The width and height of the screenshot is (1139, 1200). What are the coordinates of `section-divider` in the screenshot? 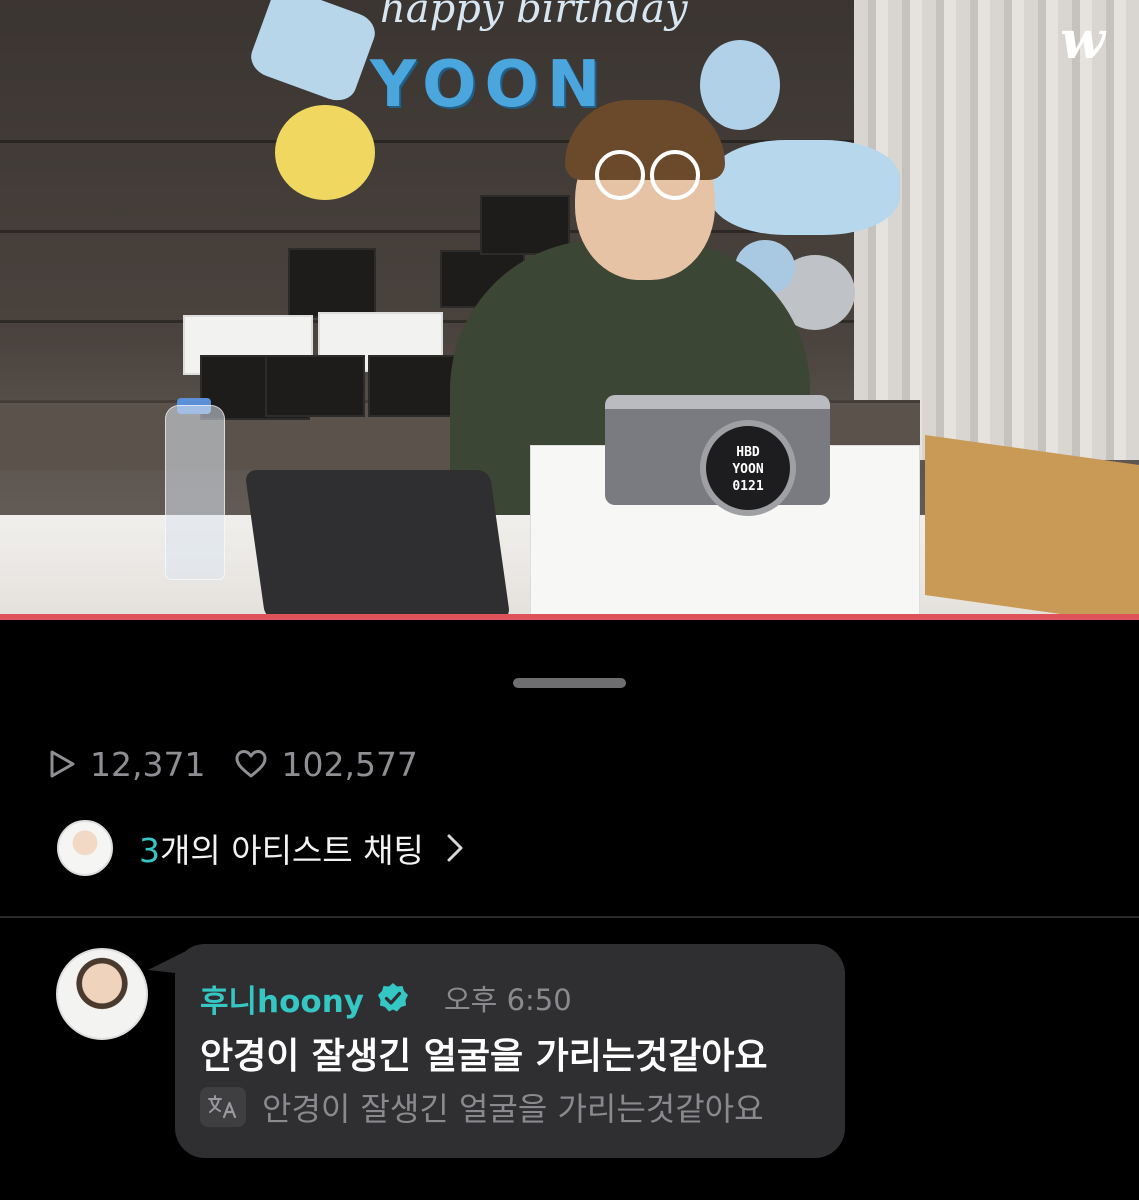 It's located at (569, 917).